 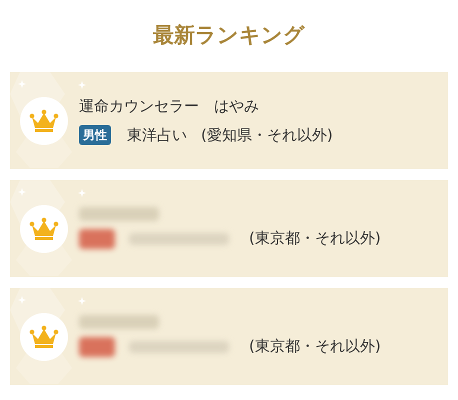 I want to click on fortune-teller-name: 運命カウンセラー はやみ, so click(x=169, y=106).